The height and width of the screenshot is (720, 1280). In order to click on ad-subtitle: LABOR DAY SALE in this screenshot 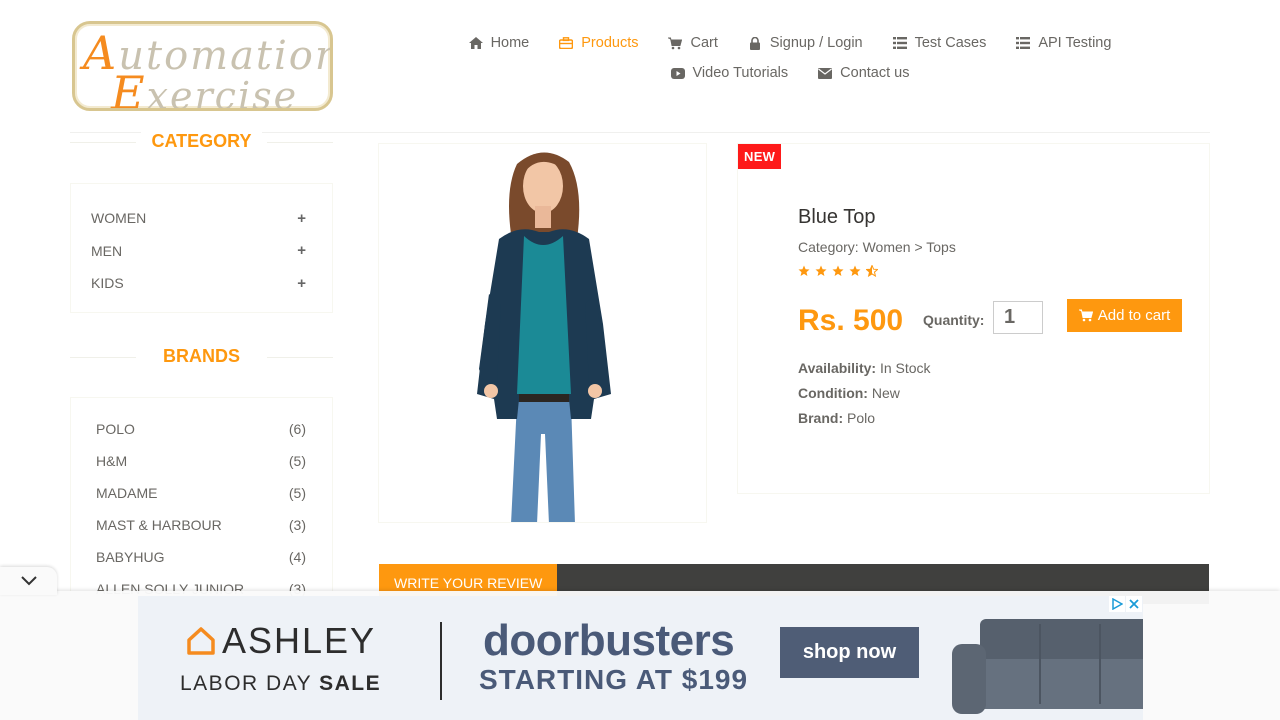, I will do `click(281, 683)`.